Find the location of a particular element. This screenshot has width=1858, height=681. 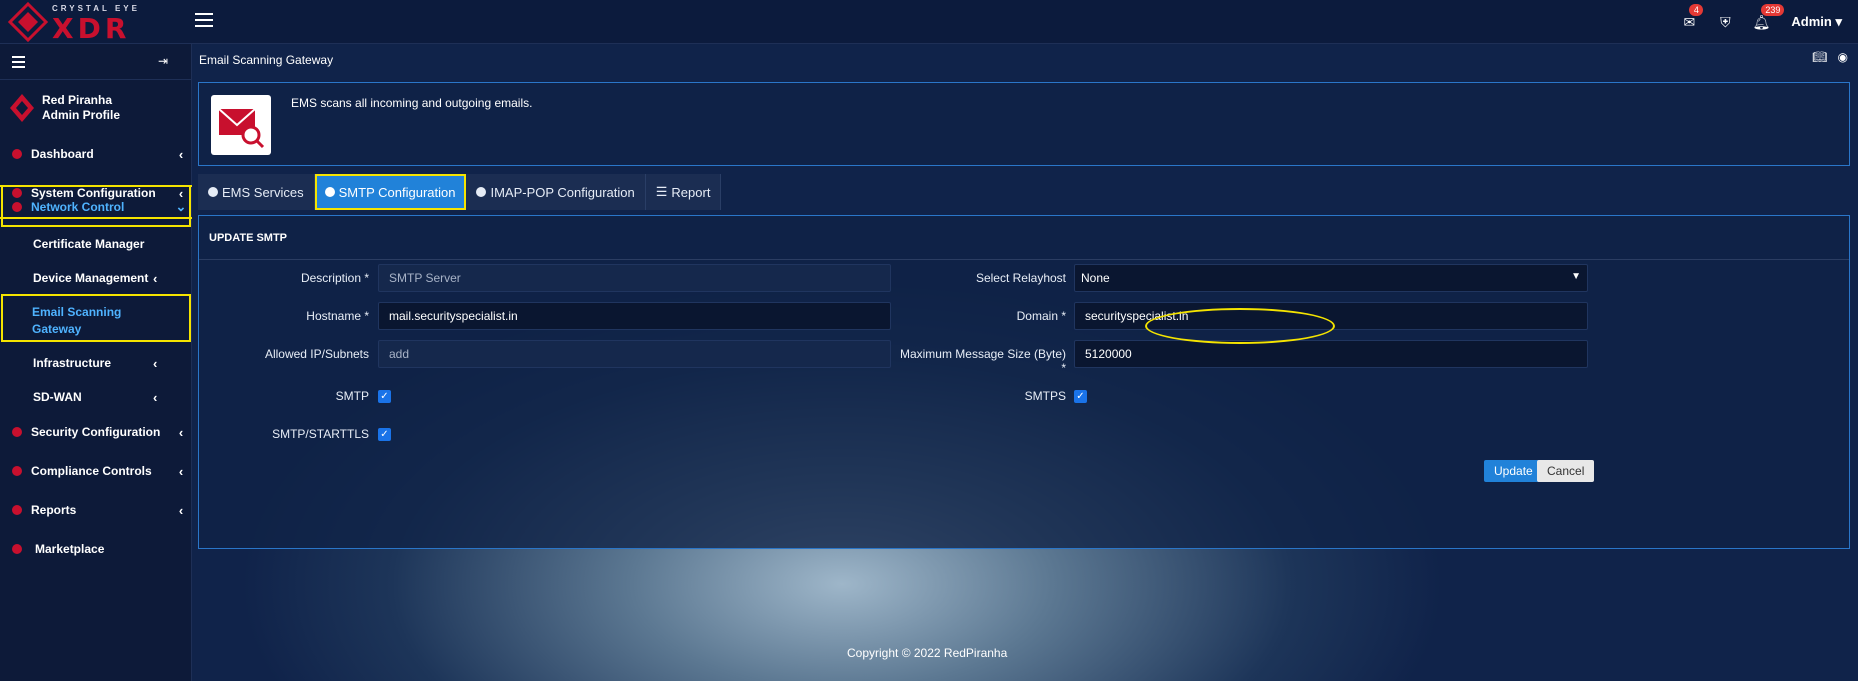

tab-ems-services: EMS Services is located at coordinates (256, 192).